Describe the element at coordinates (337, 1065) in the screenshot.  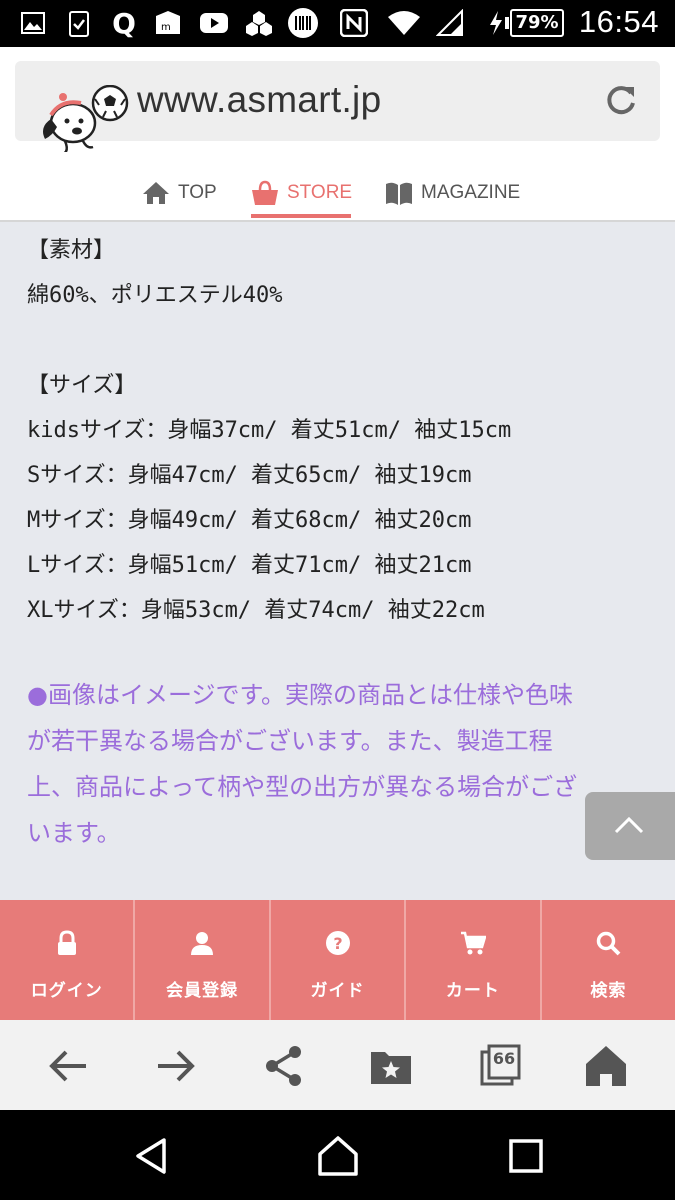
I see `browser-toolbar: 66` at that location.